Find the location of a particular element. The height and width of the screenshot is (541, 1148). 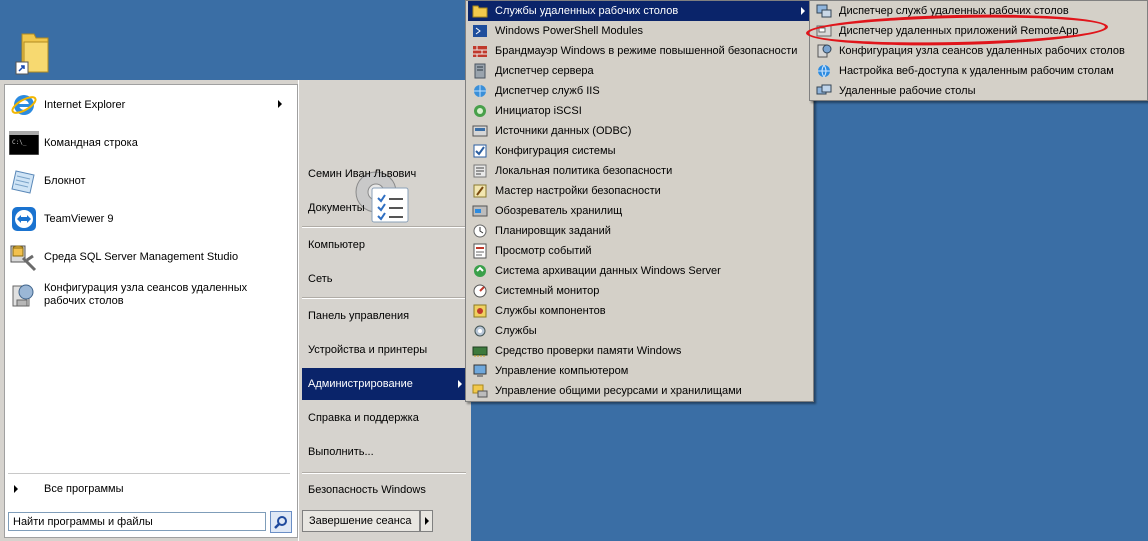

server-manager-icon is located at coordinates (480, 71).